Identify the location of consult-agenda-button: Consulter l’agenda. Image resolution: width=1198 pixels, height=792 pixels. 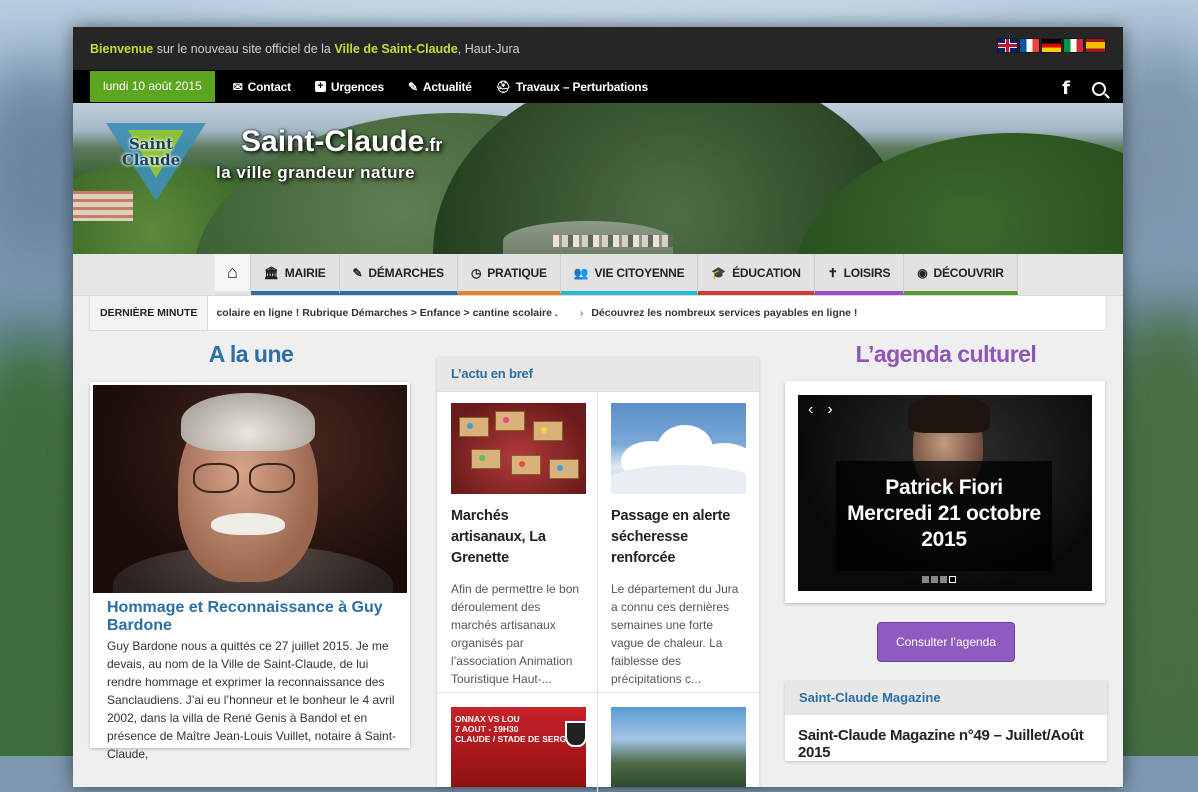
(946, 642).